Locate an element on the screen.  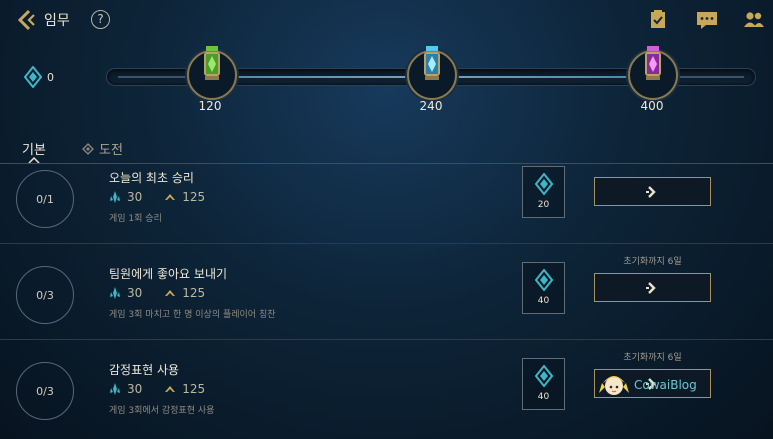
watermark: CowaiBlog is located at coordinates (647, 385).